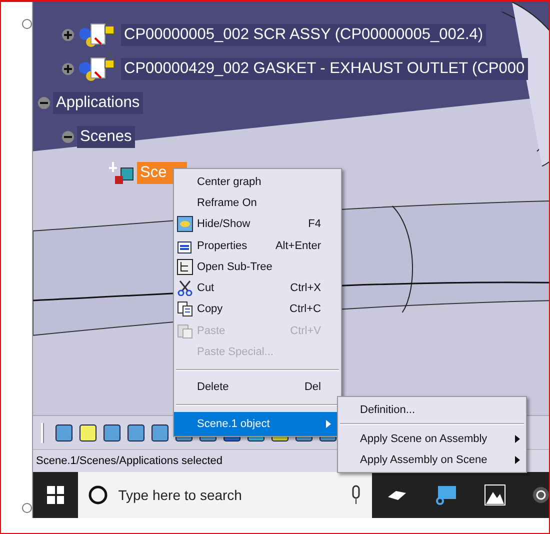 This screenshot has height=534, width=550. What do you see at coordinates (257, 245) in the screenshot?
I see `menu-item: Properties Alt+Enter` at bounding box center [257, 245].